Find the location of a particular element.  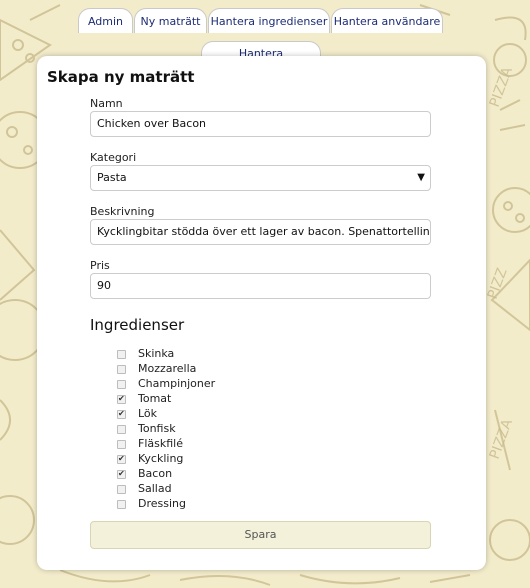

ingredient-label: Skinka is located at coordinates (156, 353).